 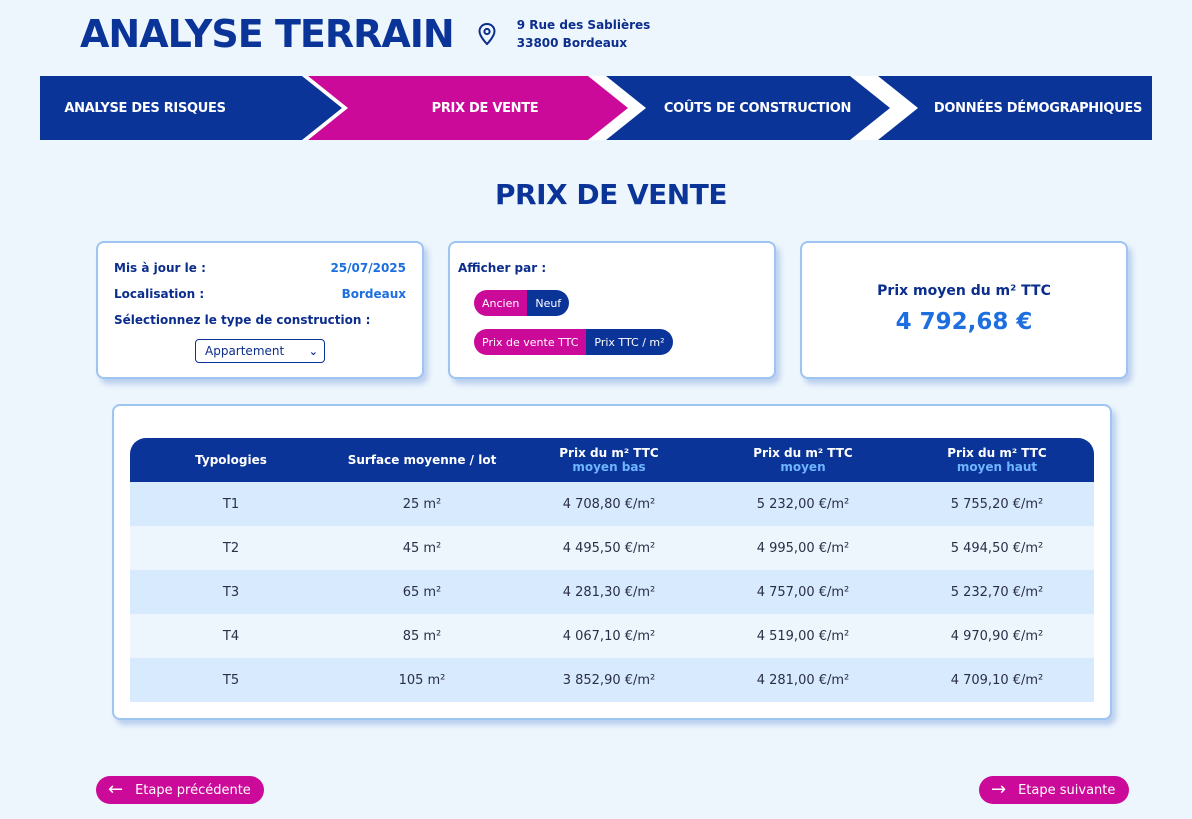 I want to click on section-title: PRIX DE VENTE, so click(x=611, y=194).